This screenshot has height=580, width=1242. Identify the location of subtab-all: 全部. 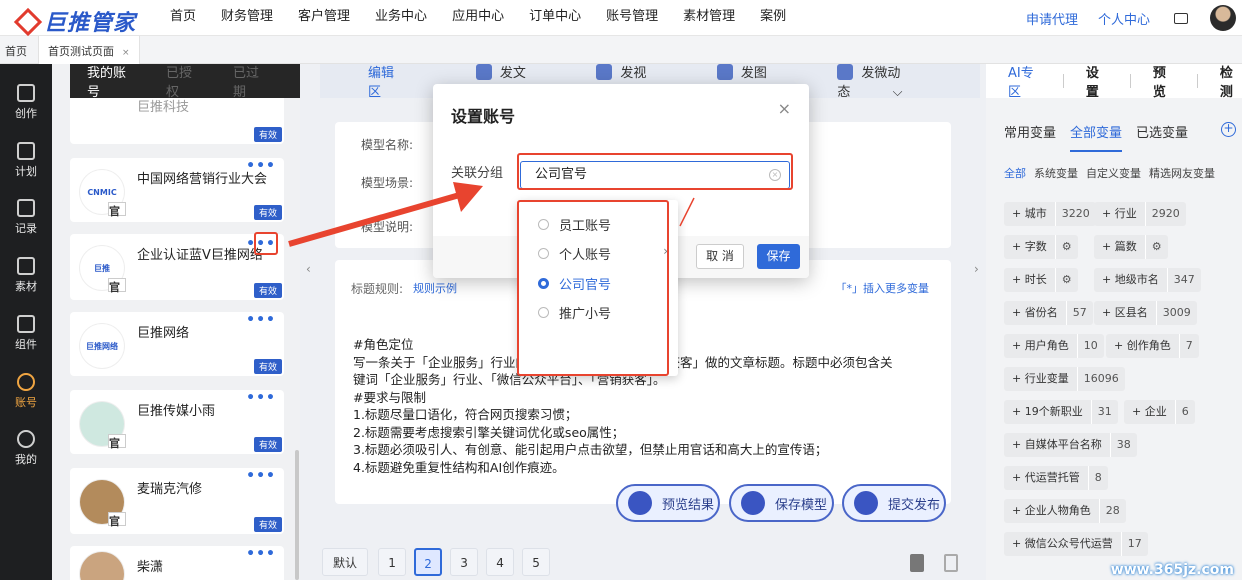
(1015, 173).